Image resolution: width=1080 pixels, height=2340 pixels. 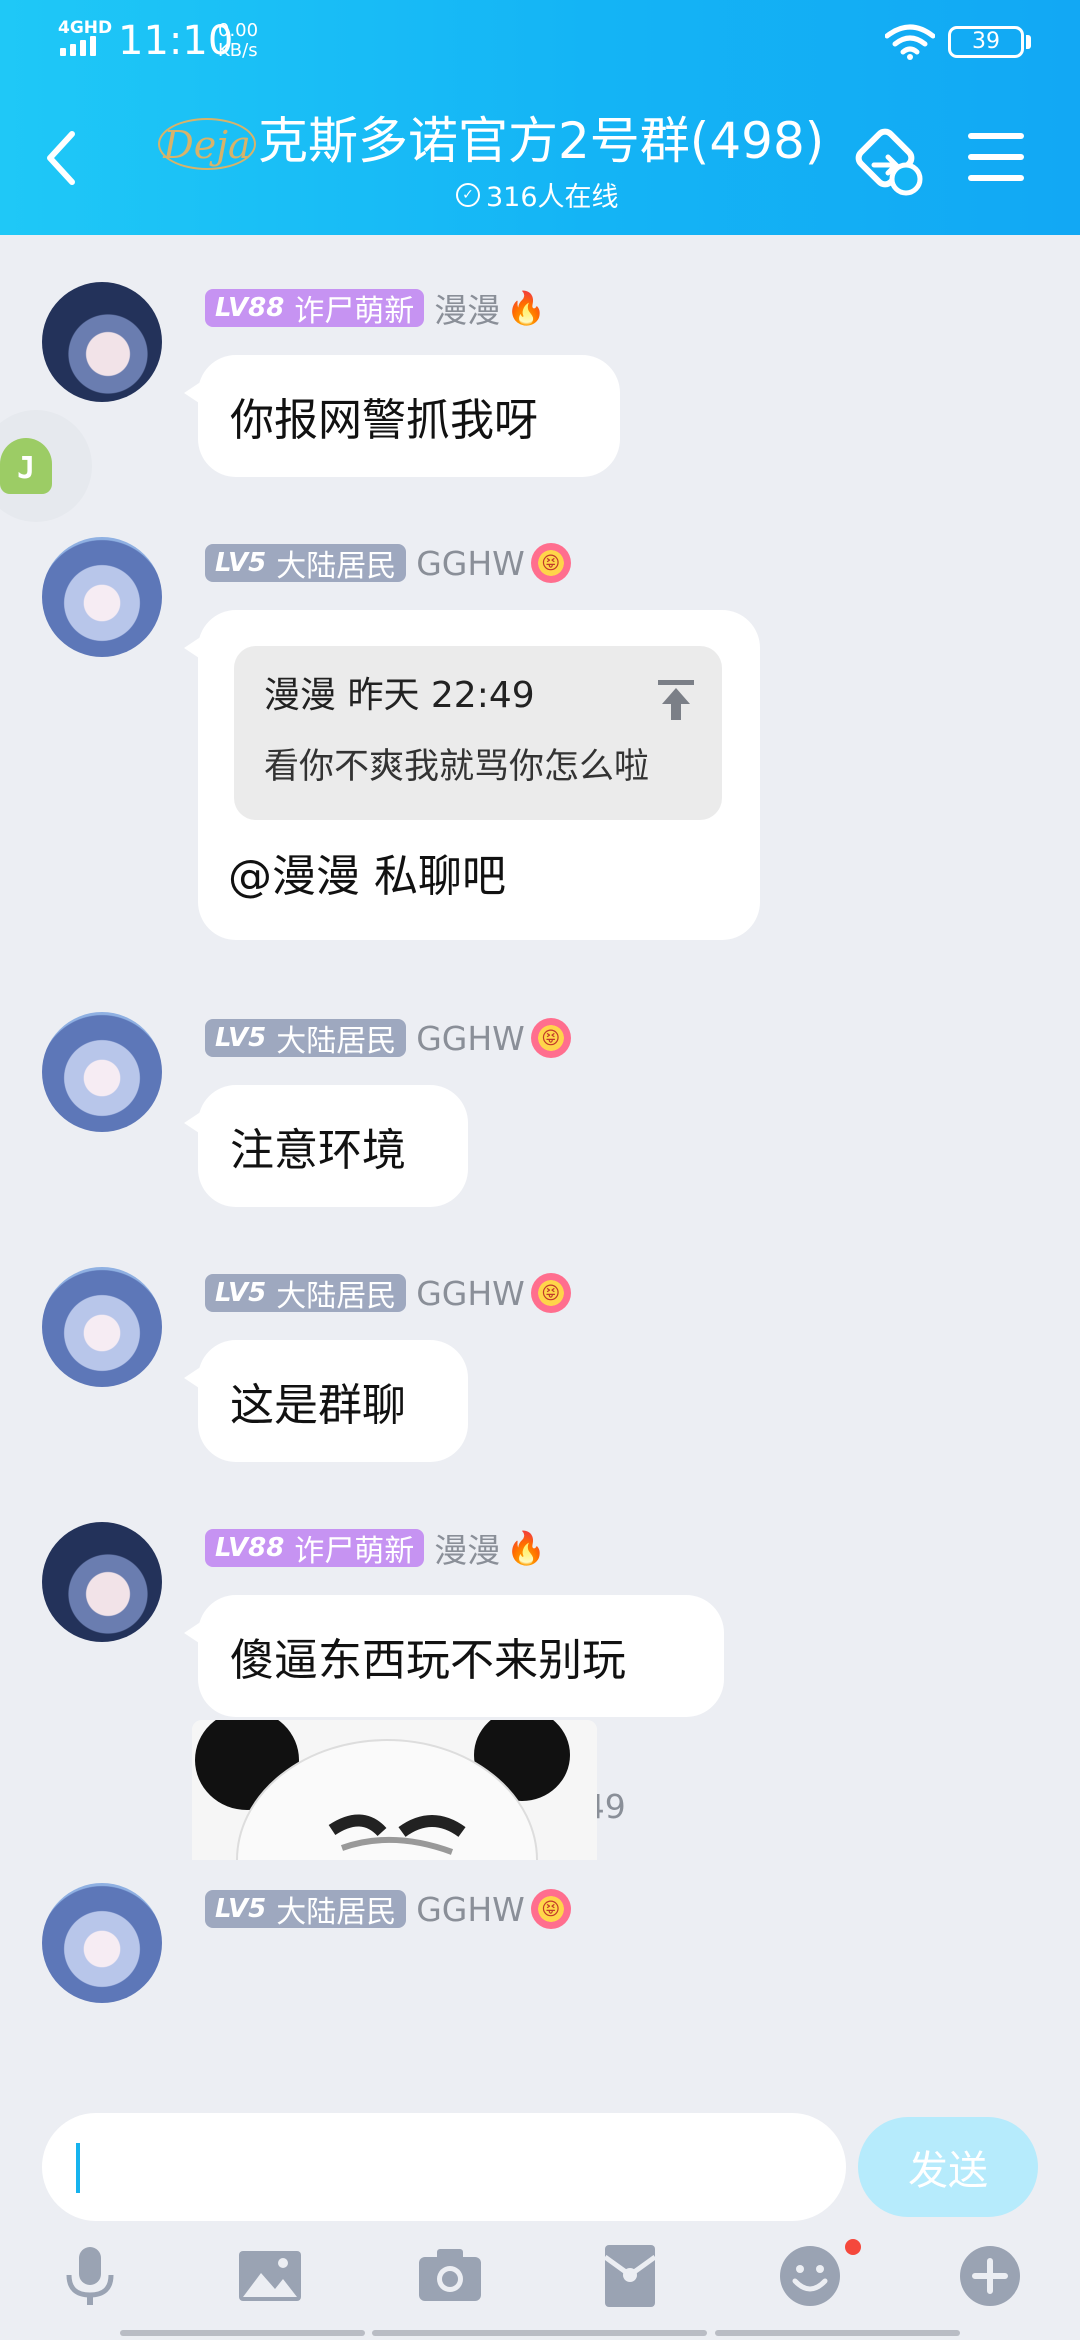 I want to click on network-type: 4GHD, so click(x=85, y=28).